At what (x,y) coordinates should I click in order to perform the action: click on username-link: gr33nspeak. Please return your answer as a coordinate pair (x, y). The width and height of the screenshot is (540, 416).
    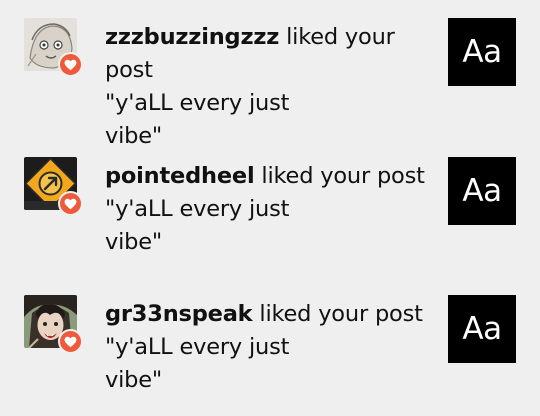
    Looking at the image, I should click on (179, 314).